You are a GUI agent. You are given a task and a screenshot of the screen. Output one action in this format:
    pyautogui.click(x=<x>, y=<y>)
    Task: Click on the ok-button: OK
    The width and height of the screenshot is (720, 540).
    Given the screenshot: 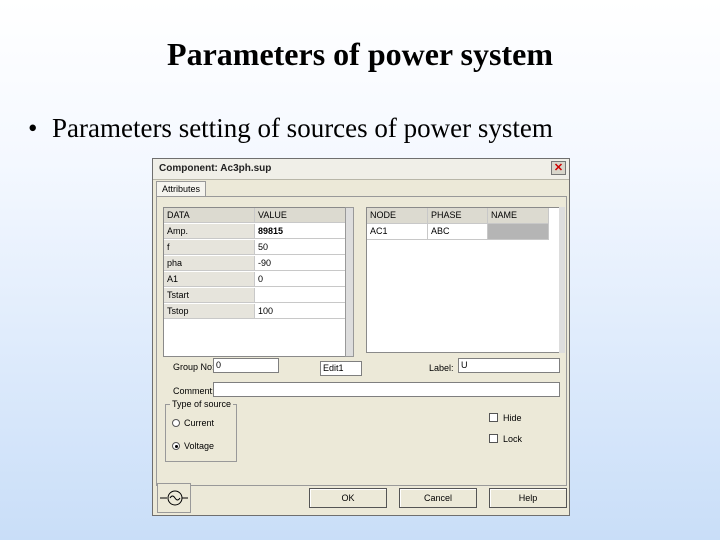 What is the action you would take?
    pyautogui.click(x=348, y=498)
    